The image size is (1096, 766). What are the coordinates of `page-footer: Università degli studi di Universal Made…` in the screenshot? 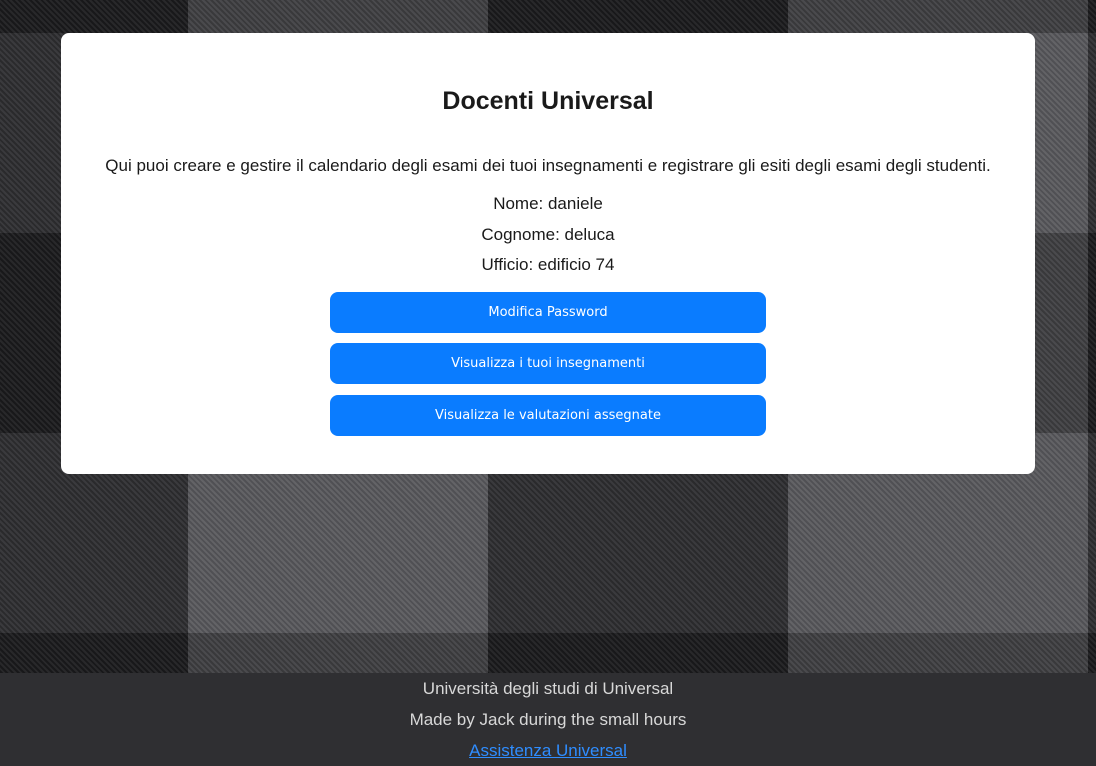 It's located at (548, 719).